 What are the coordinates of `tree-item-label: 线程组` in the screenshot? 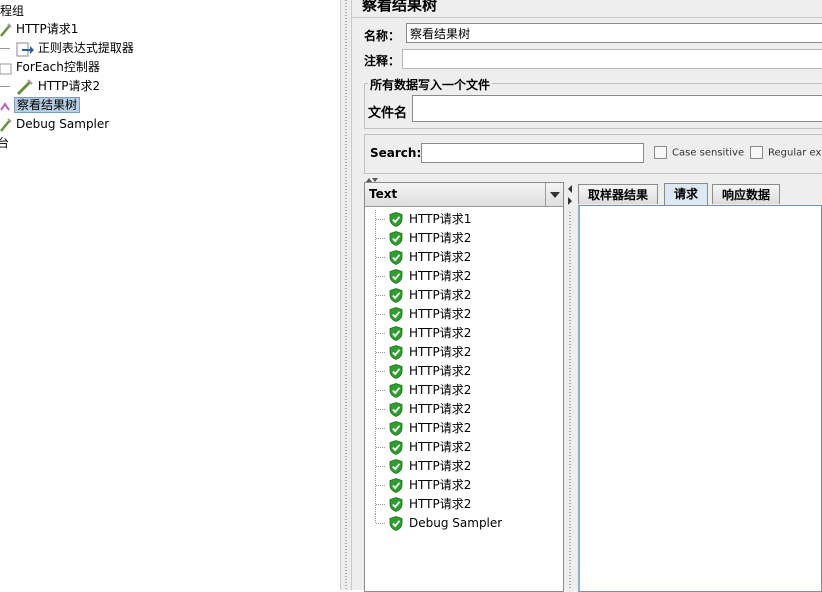 It's located at (12, 11).